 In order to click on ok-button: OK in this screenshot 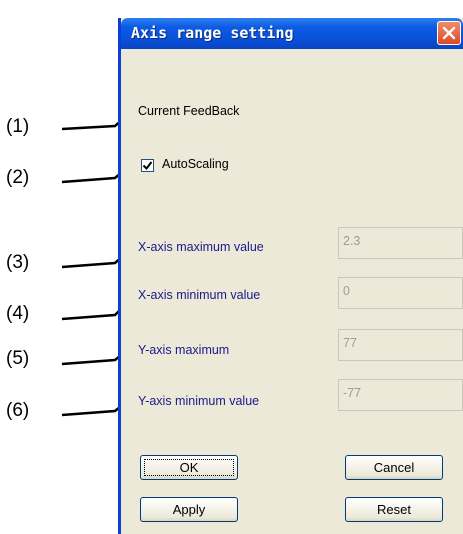, I will do `click(189, 467)`.